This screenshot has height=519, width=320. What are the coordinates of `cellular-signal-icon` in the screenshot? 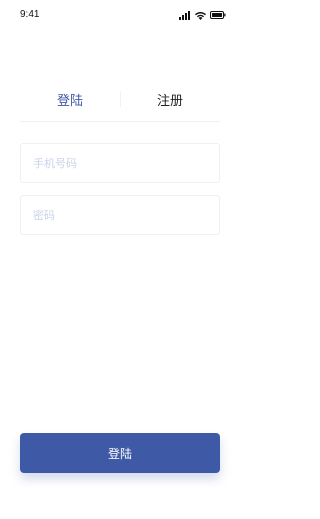 It's located at (185, 15).